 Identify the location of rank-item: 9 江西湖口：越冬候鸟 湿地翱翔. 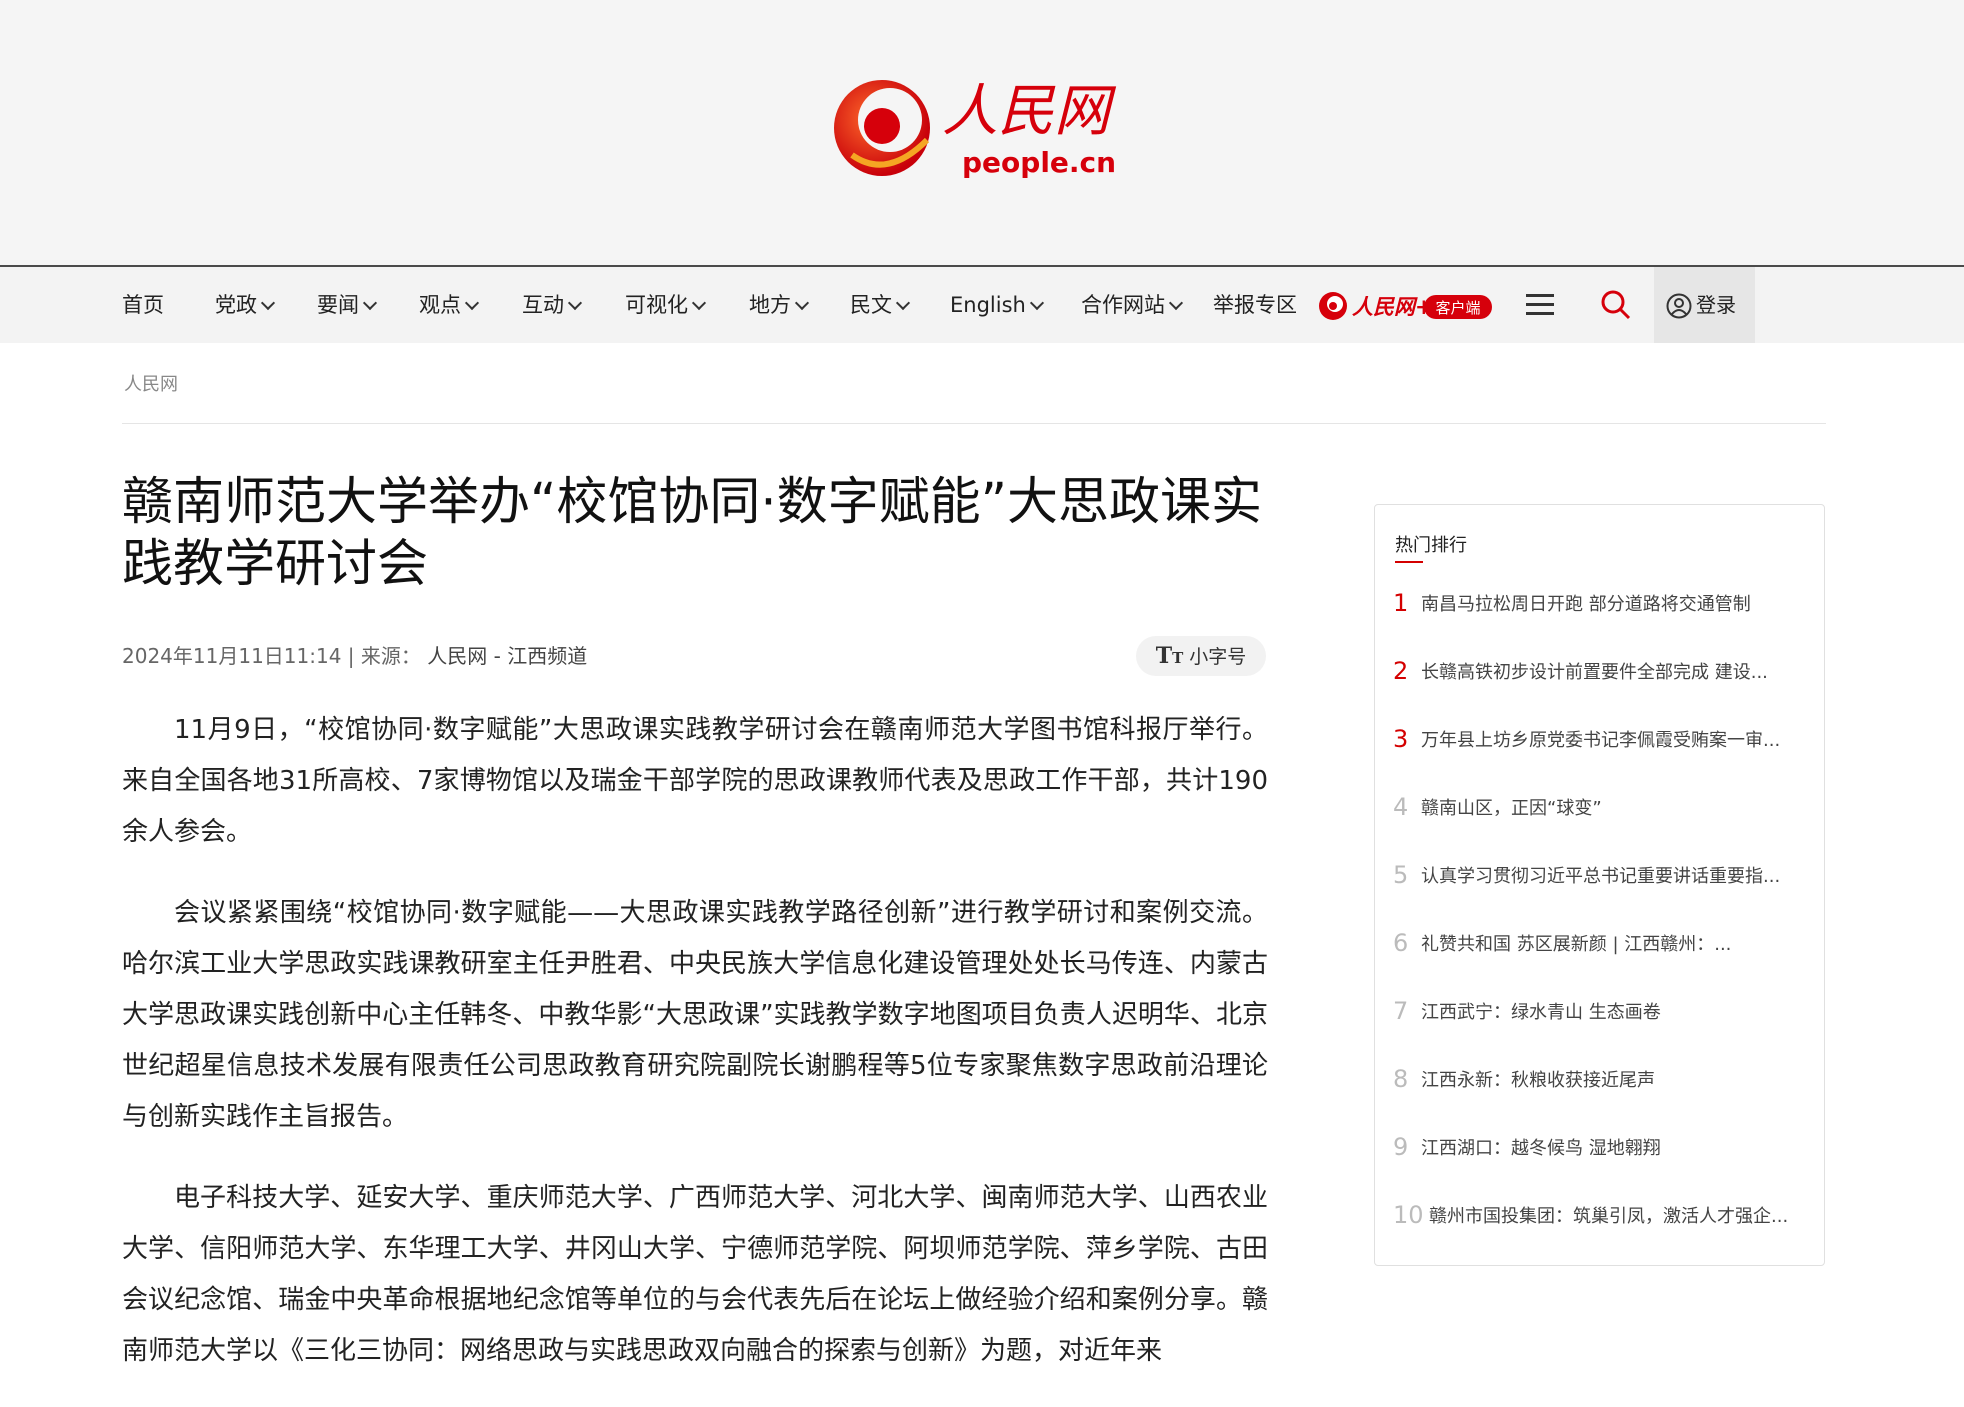
(1603, 1153).